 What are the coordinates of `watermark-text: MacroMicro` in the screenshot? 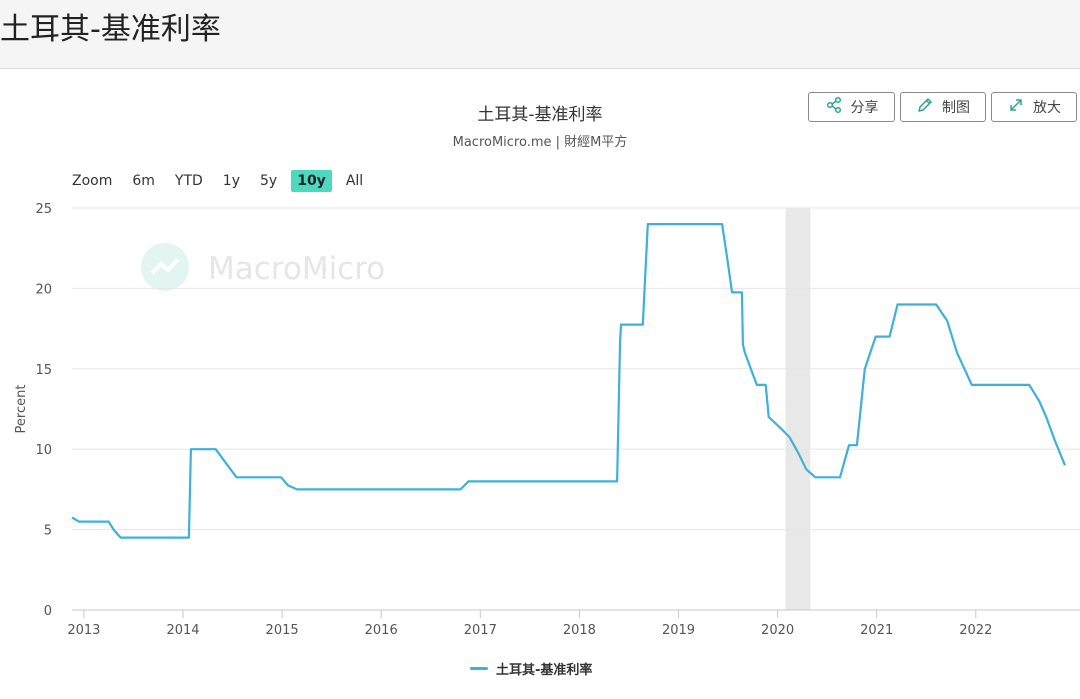 It's located at (296, 269).